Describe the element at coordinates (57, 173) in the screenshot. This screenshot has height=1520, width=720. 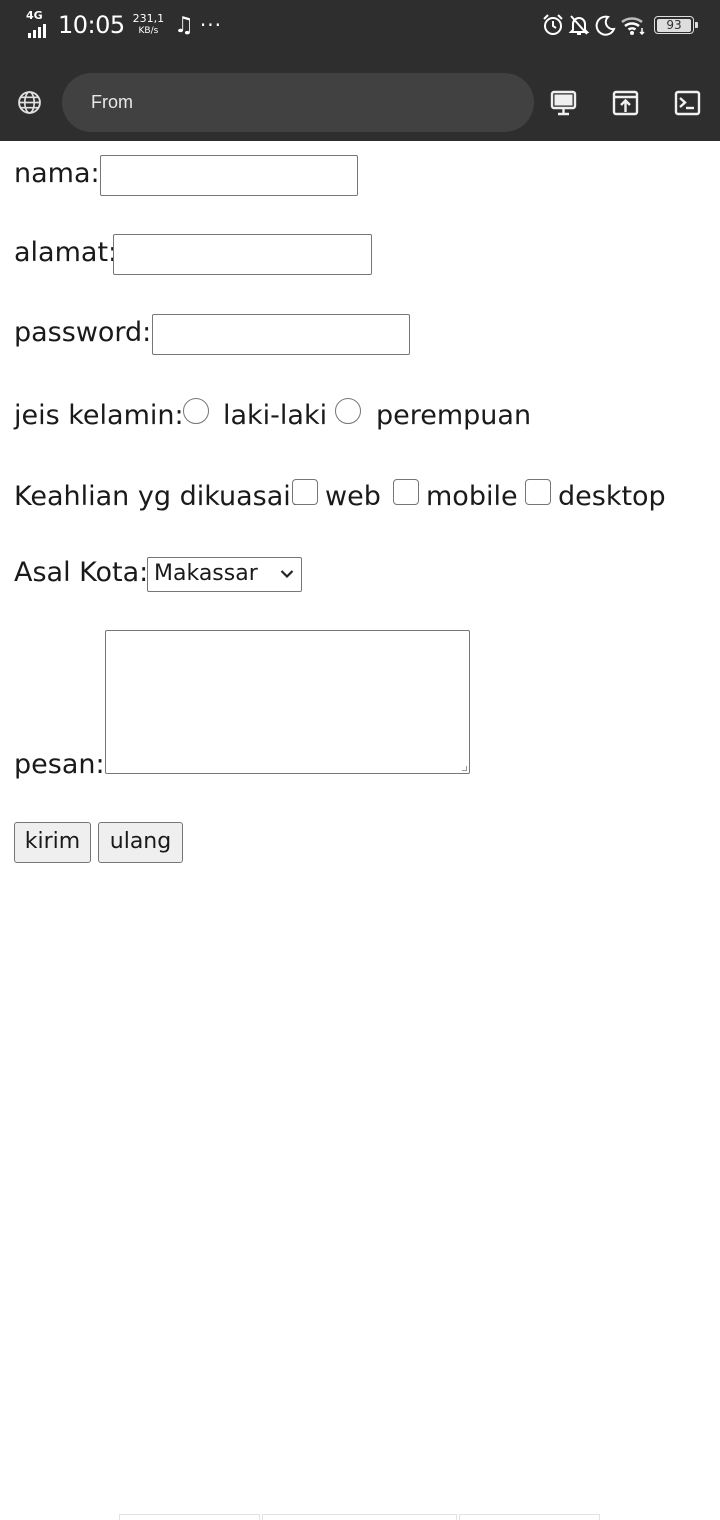
I see `nama-label: nama:` at that location.